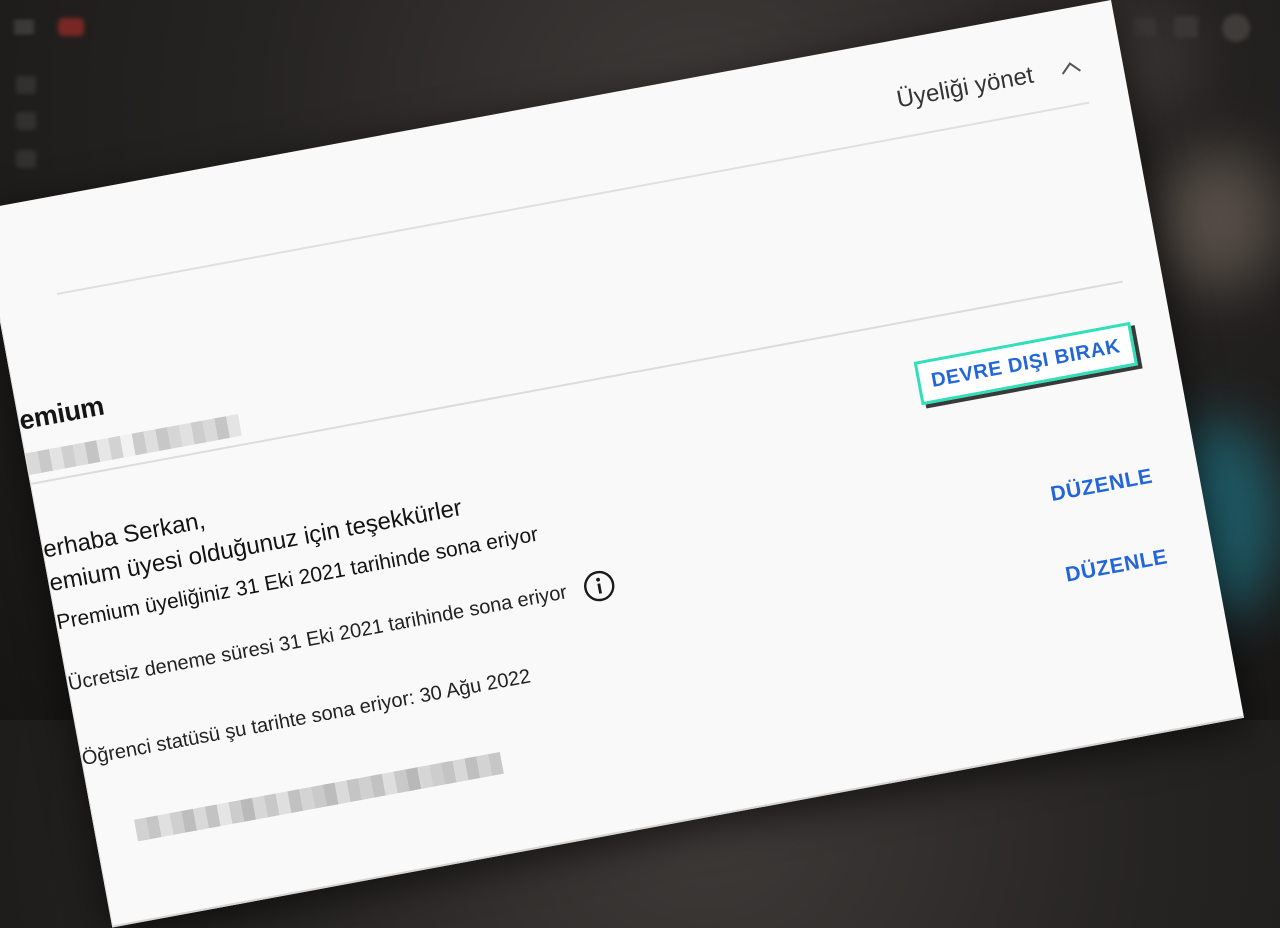 Image resolution: width=1280 pixels, height=928 pixels. What do you see at coordinates (26, 85) in the screenshot?
I see `home-icon` at bounding box center [26, 85].